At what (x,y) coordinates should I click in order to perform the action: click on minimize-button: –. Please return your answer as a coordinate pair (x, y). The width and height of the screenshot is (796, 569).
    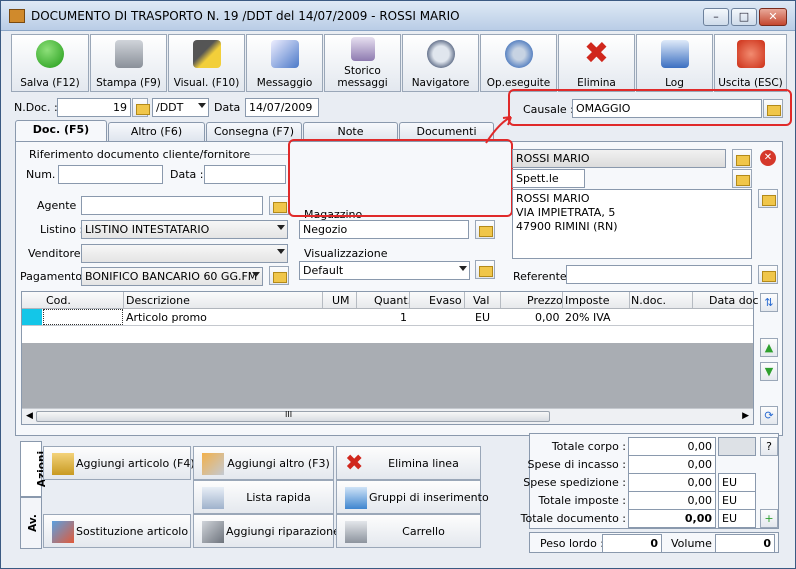
    Looking at the image, I should click on (716, 17).